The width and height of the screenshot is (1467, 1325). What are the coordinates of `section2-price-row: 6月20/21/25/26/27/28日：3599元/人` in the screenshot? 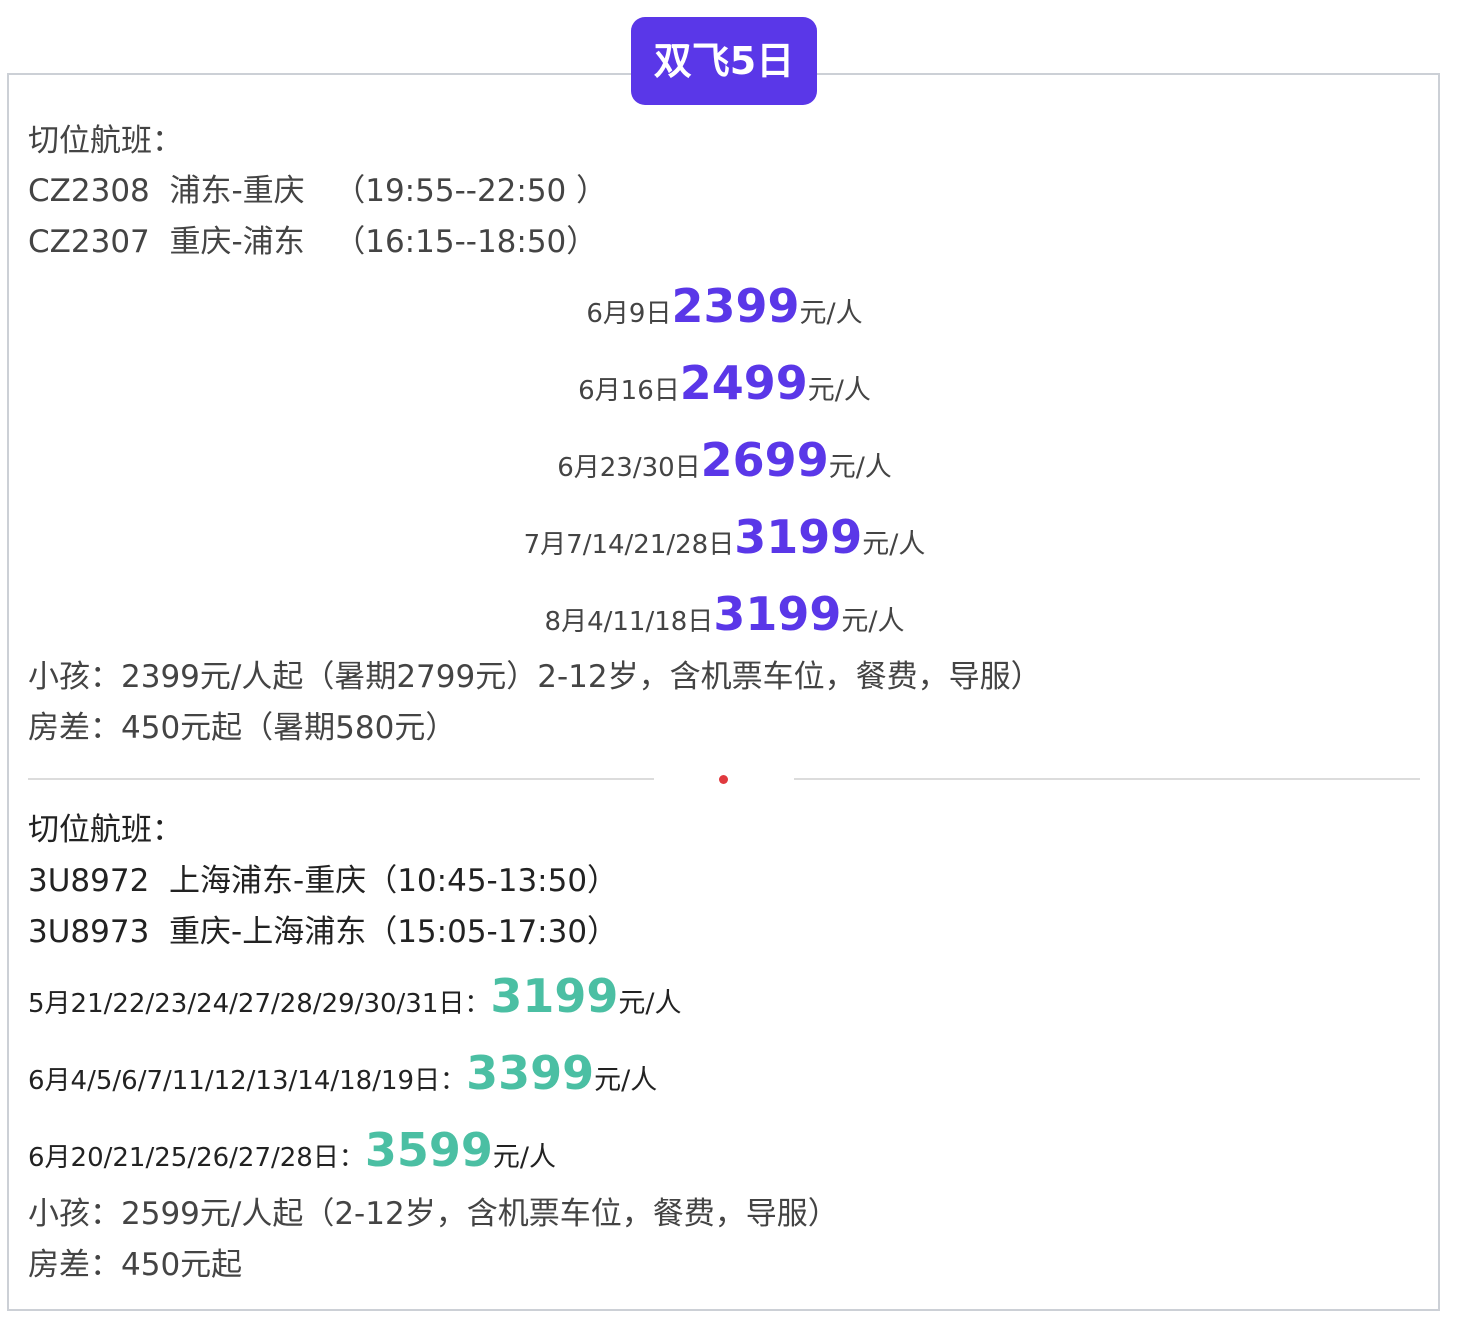 It's located at (292, 1150).